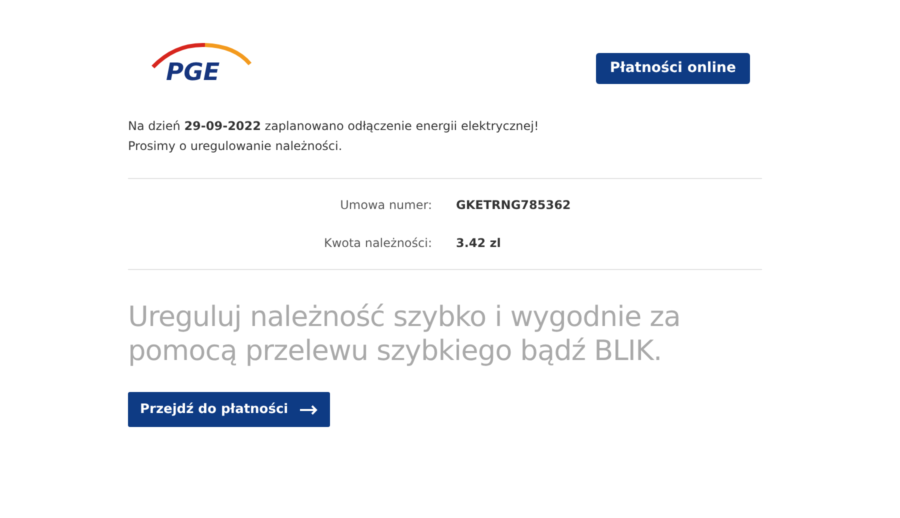  Describe the element at coordinates (309, 409) in the screenshot. I see `arrow-right-icon` at that location.